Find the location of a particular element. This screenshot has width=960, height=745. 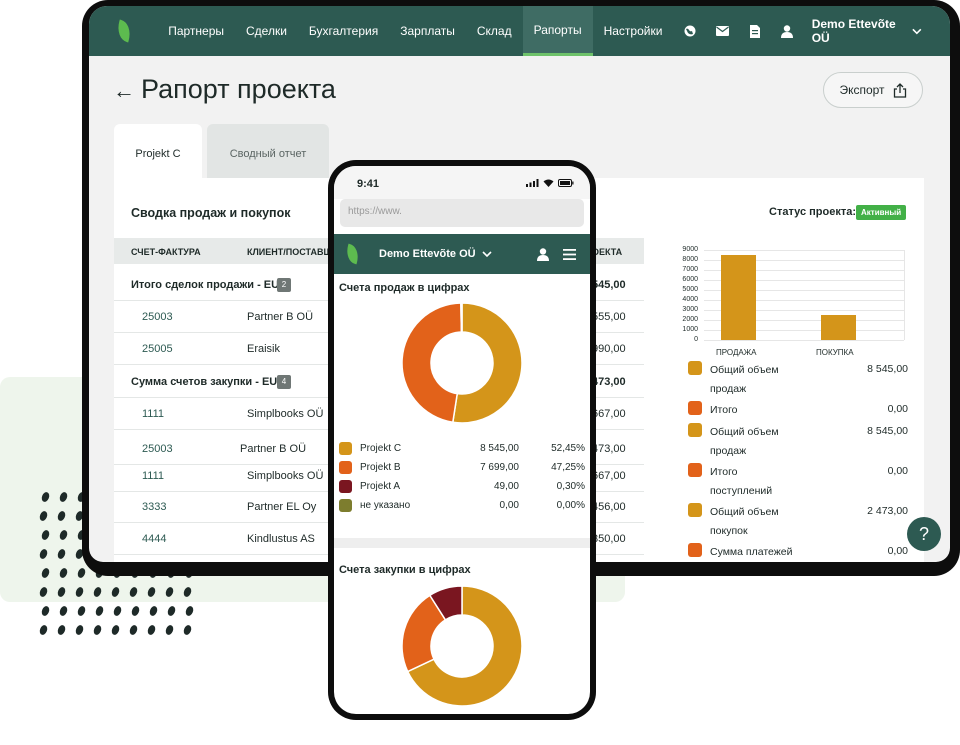

legend-label: Общий объем продаж is located at coordinates (744, 441).